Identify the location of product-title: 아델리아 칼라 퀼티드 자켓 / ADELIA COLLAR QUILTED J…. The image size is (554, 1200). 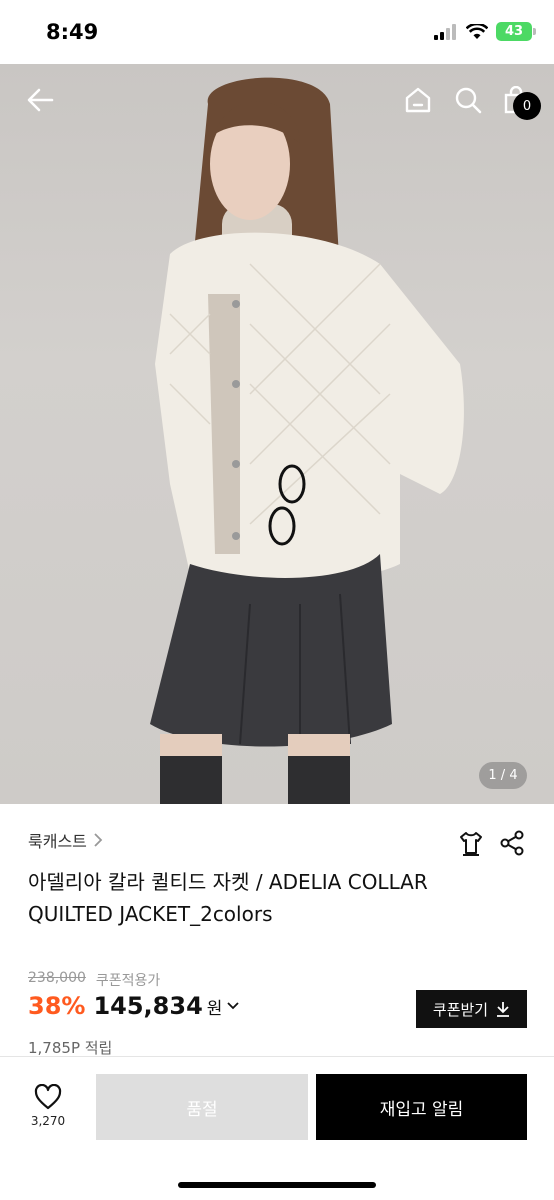
(228, 898).